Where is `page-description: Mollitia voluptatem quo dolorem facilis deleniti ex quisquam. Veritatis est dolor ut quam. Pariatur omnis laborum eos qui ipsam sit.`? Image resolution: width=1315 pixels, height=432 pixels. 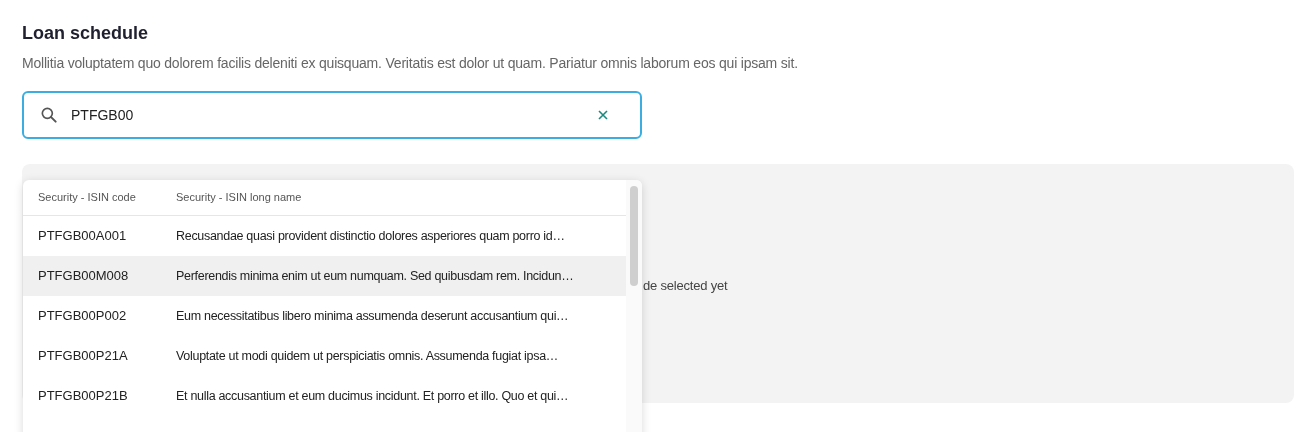
page-description: Mollitia voluptatem quo dolorem facilis deleniti ex quisquam. Veritatis est dolor ut quam. Pariatur omnis laborum eos qui ipsam sit. is located at coordinates (410, 63).